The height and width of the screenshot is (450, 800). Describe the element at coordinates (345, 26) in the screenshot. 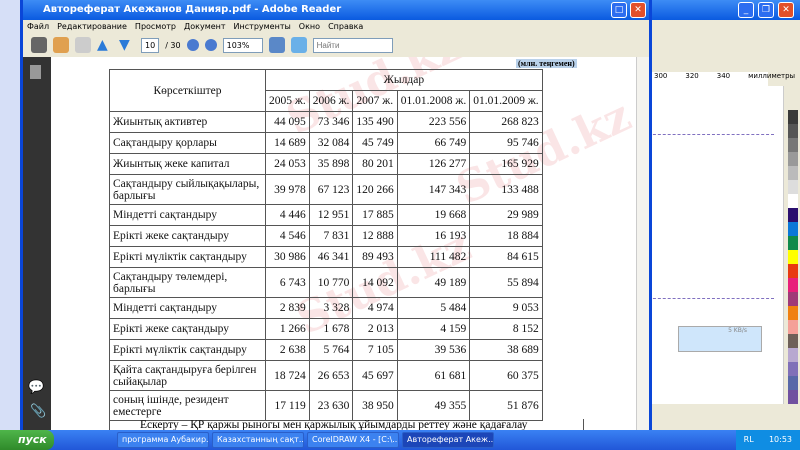

I see `menu-item: Справка` at that location.